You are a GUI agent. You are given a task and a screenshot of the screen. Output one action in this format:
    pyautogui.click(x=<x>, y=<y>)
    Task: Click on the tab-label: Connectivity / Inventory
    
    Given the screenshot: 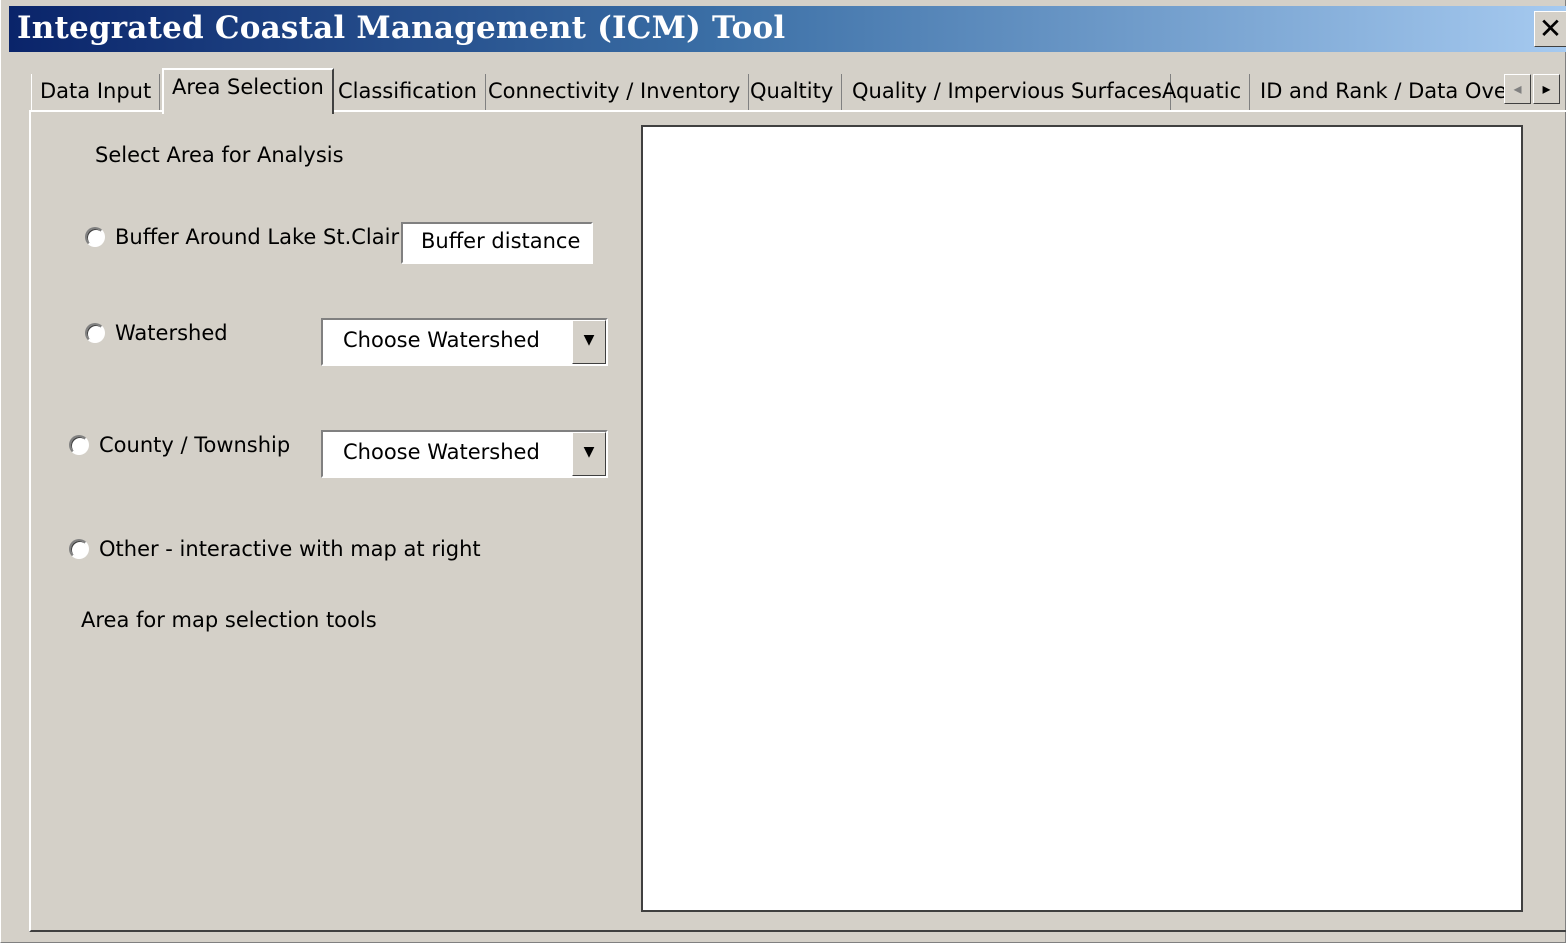 What is the action you would take?
    pyautogui.click(x=614, y=91)
    